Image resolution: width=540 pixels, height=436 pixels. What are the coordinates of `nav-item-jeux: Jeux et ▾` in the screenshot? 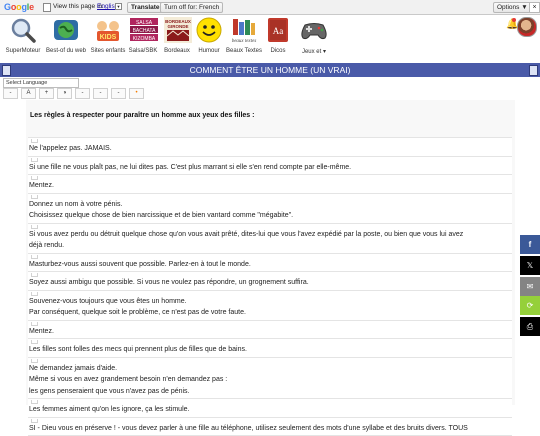 It's located at (314, 39).